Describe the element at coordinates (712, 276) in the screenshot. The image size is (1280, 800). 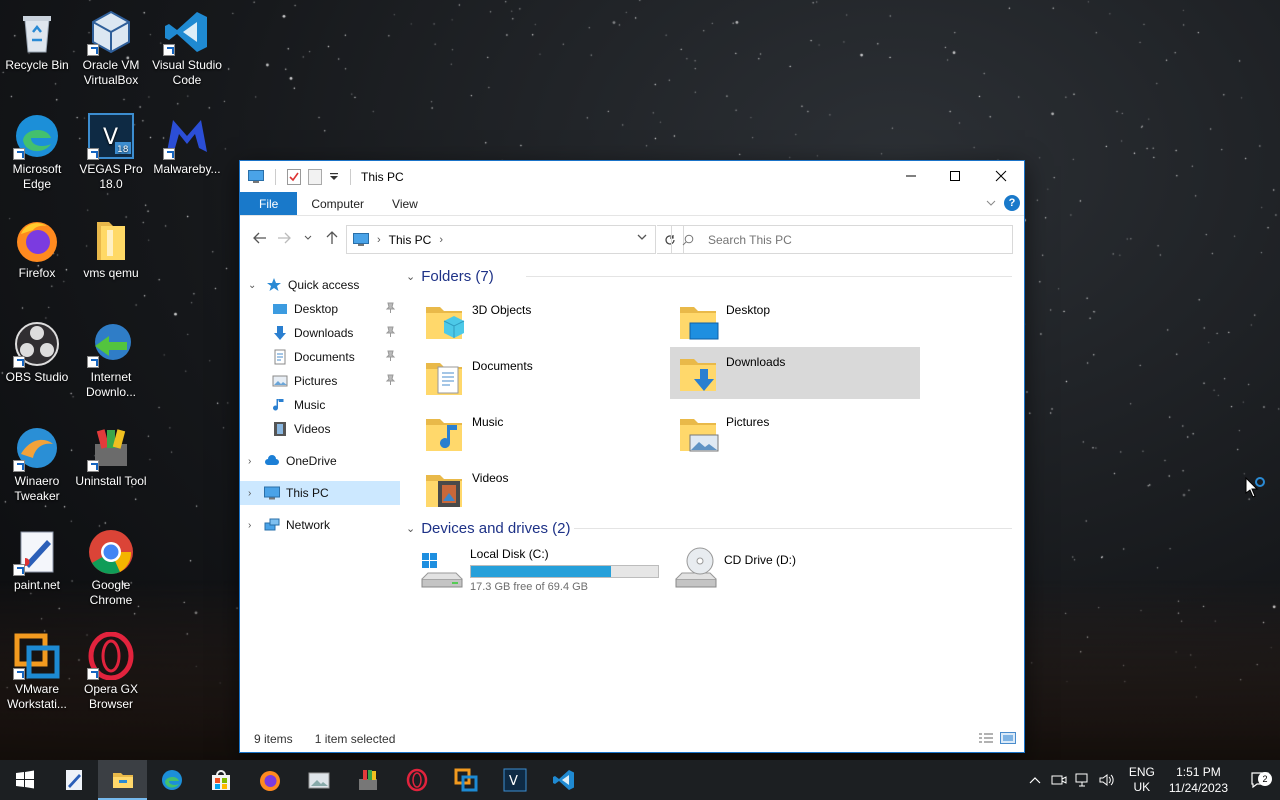
I see `group-header-folders: ⌄ Folders (7)` at that location.